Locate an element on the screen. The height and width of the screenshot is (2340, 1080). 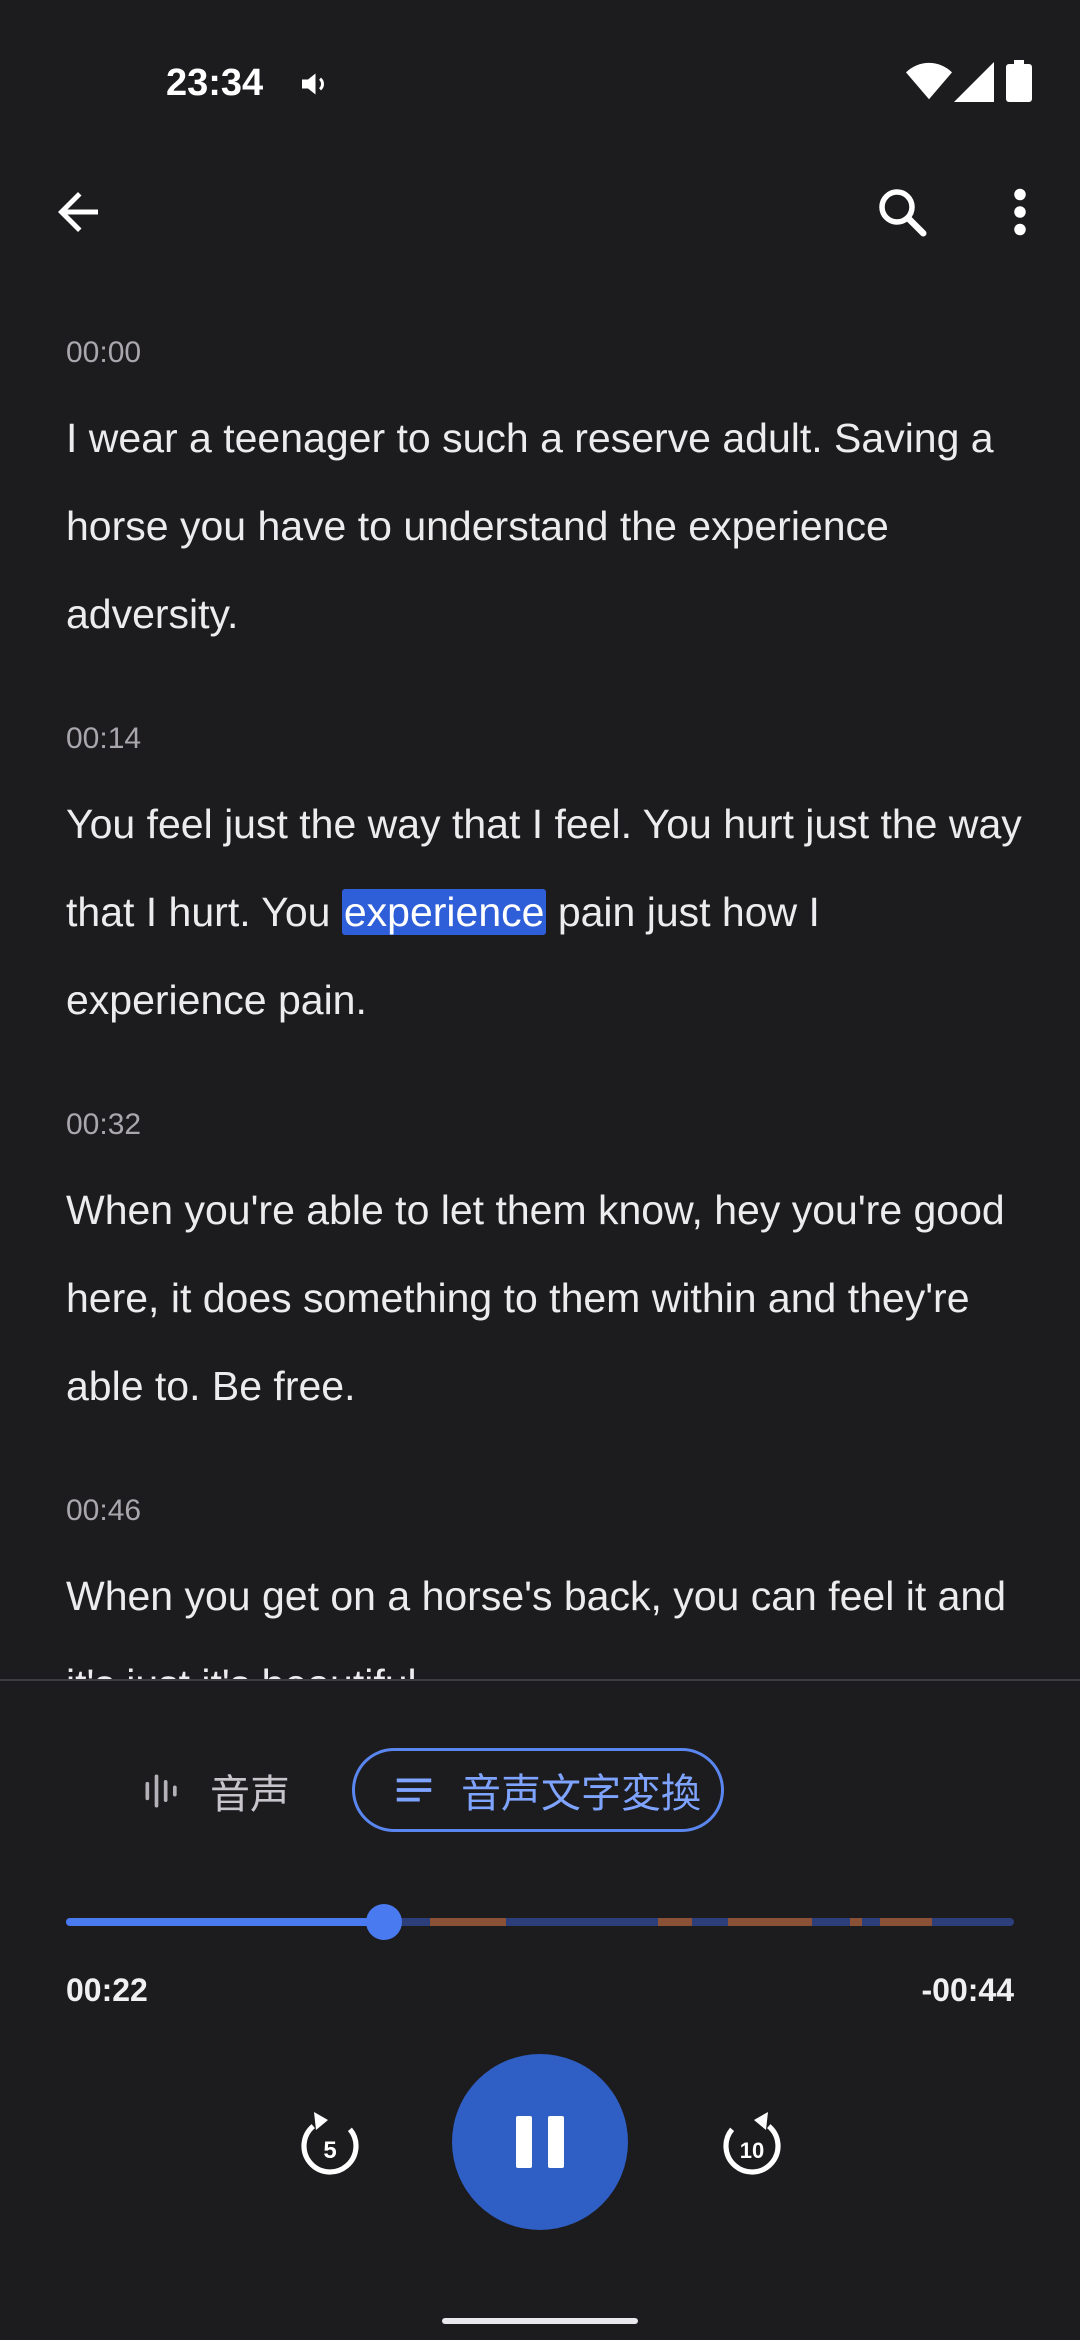
segment-timestamp: 00:32 is located at coordinates (104, 1124).